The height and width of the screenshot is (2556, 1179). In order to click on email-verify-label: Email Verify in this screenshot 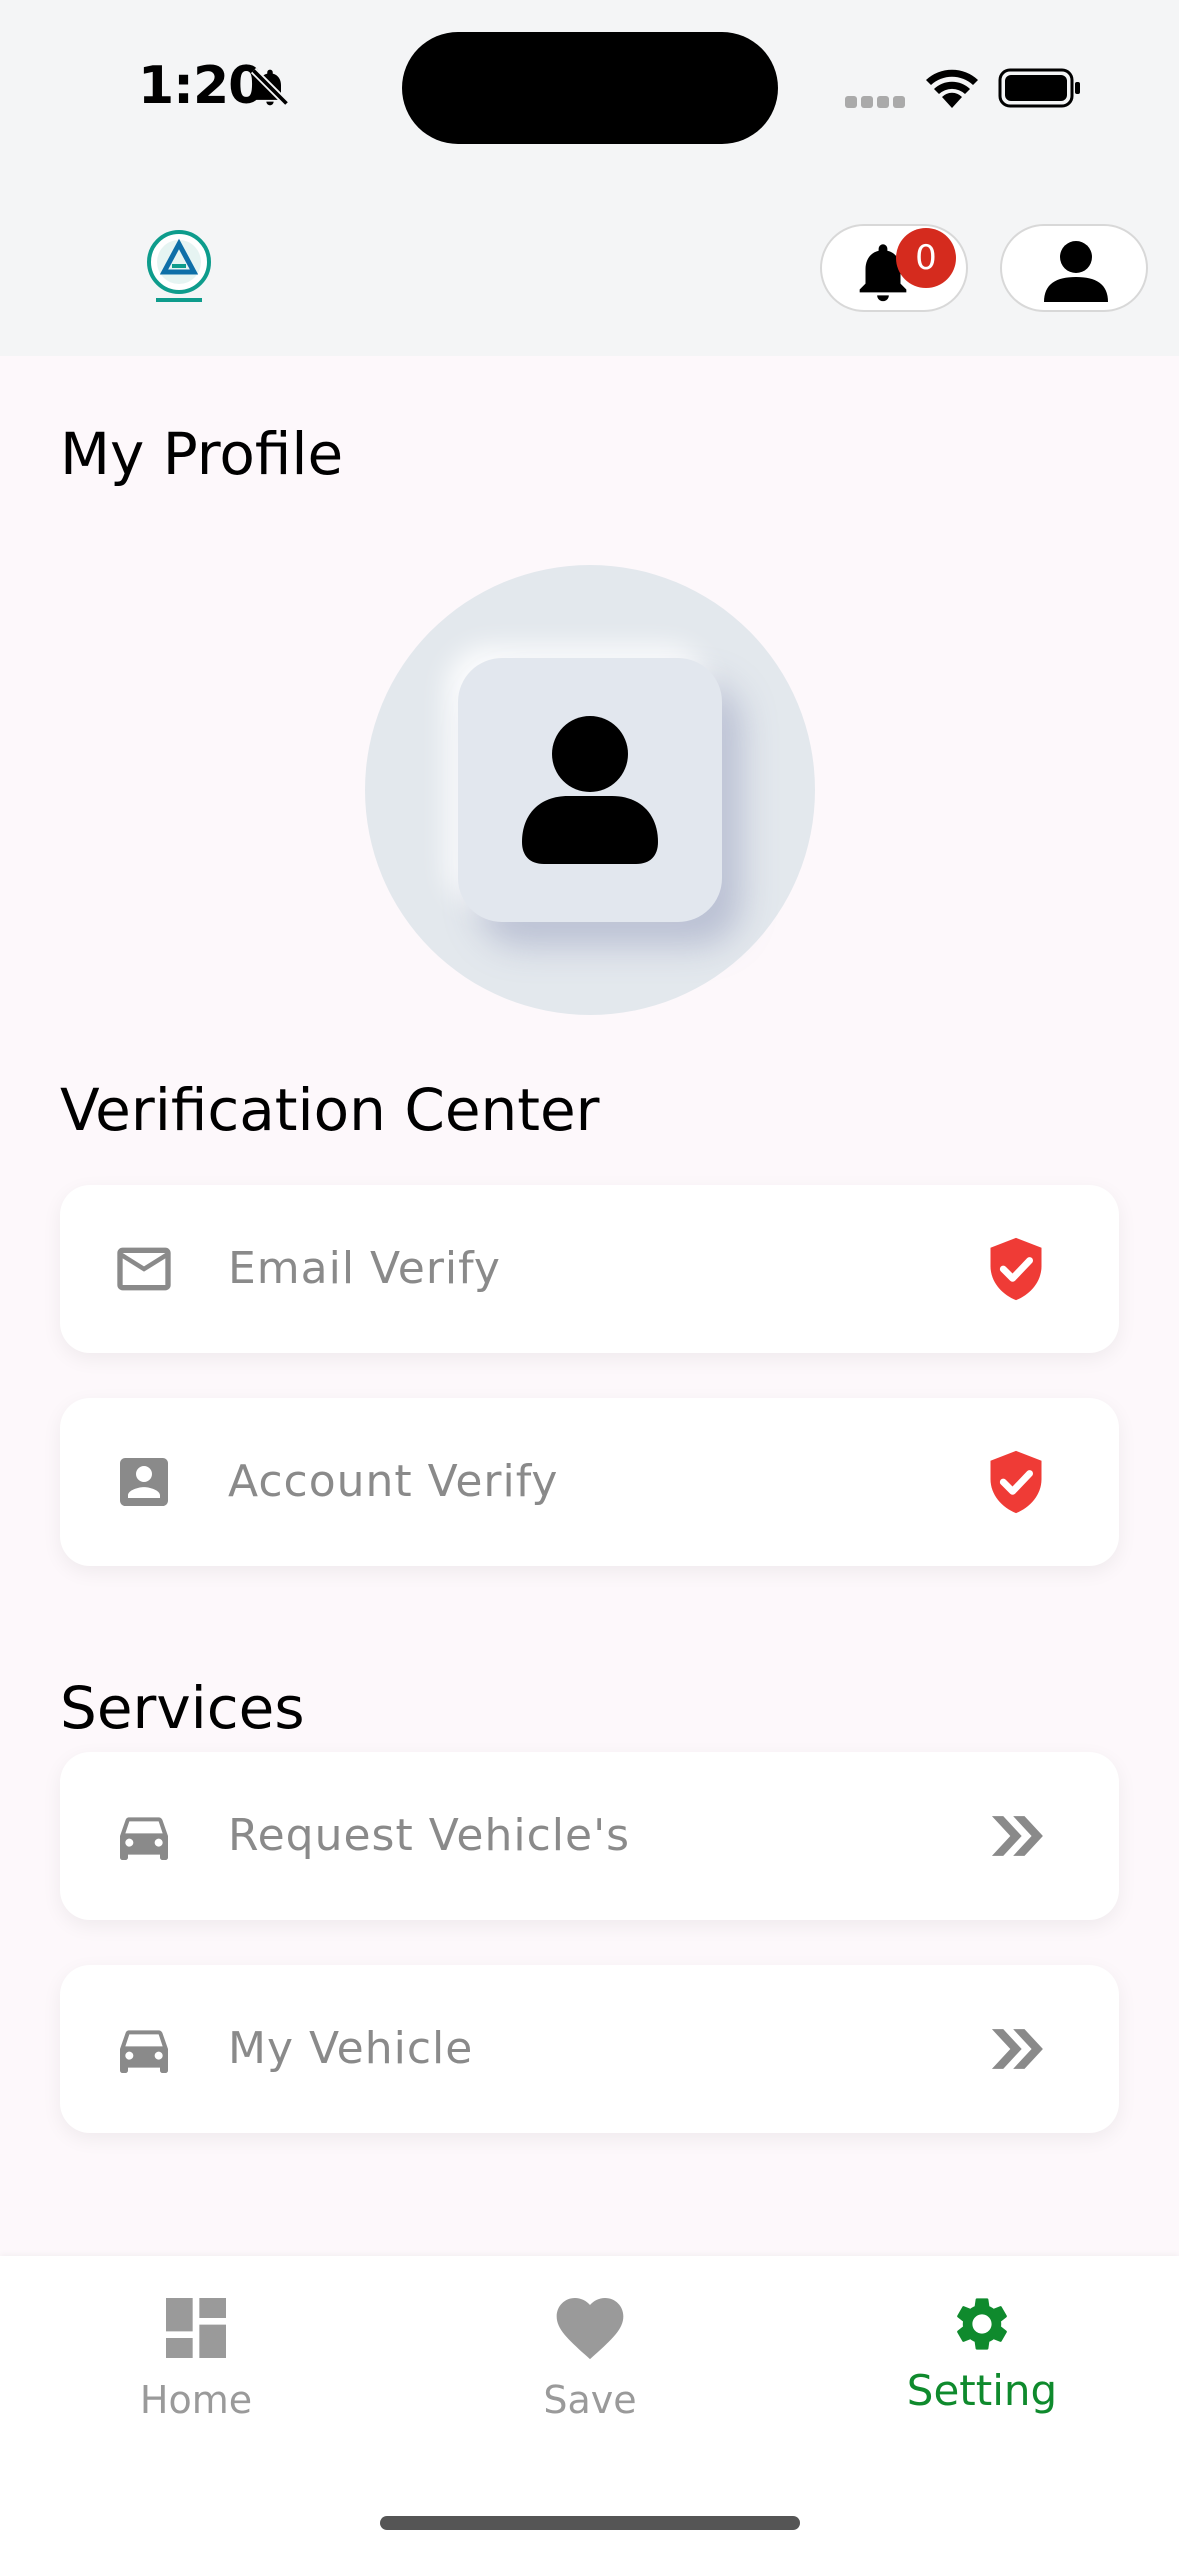, I will do `click(364, 1268)`.